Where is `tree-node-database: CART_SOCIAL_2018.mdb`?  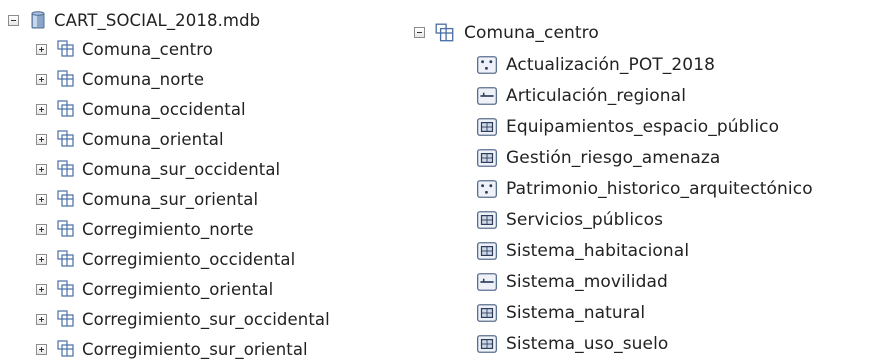 tree-node-database: CART_SOCIAL_2018.mdb is located at coordinates (169, 20).